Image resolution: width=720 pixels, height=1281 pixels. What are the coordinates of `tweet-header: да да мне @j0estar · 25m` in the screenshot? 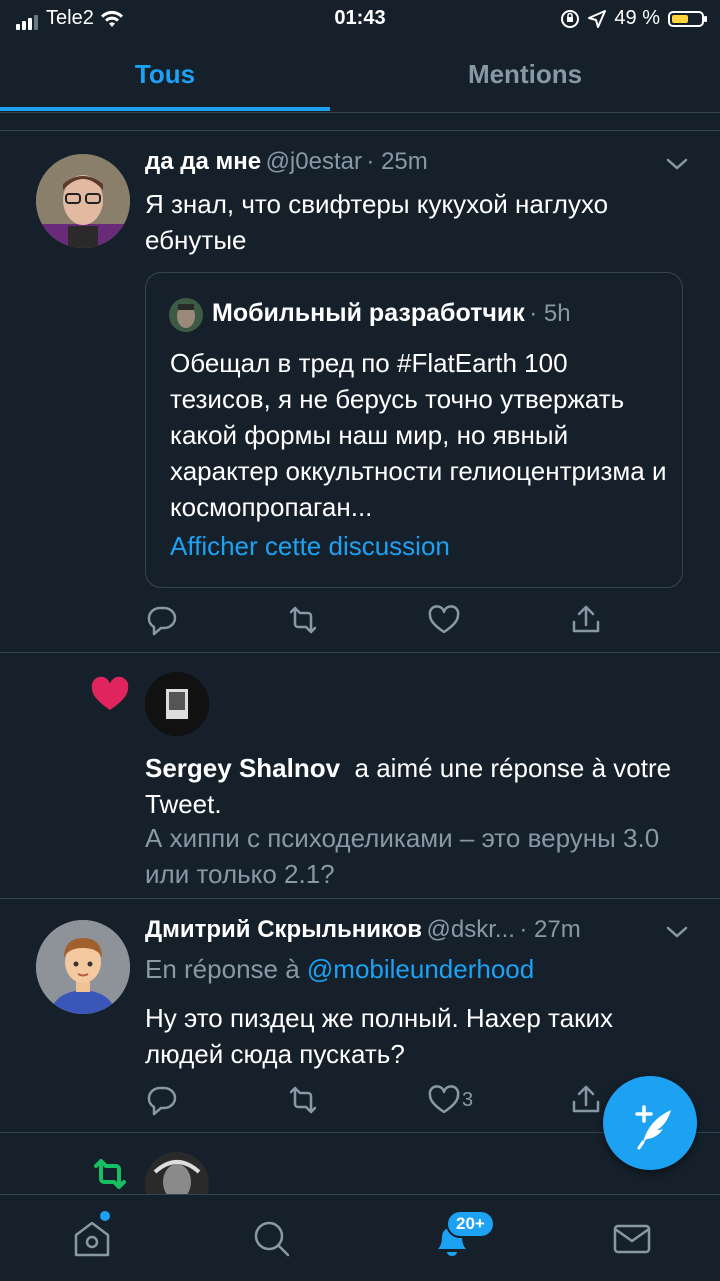 It's located at (405, 162).